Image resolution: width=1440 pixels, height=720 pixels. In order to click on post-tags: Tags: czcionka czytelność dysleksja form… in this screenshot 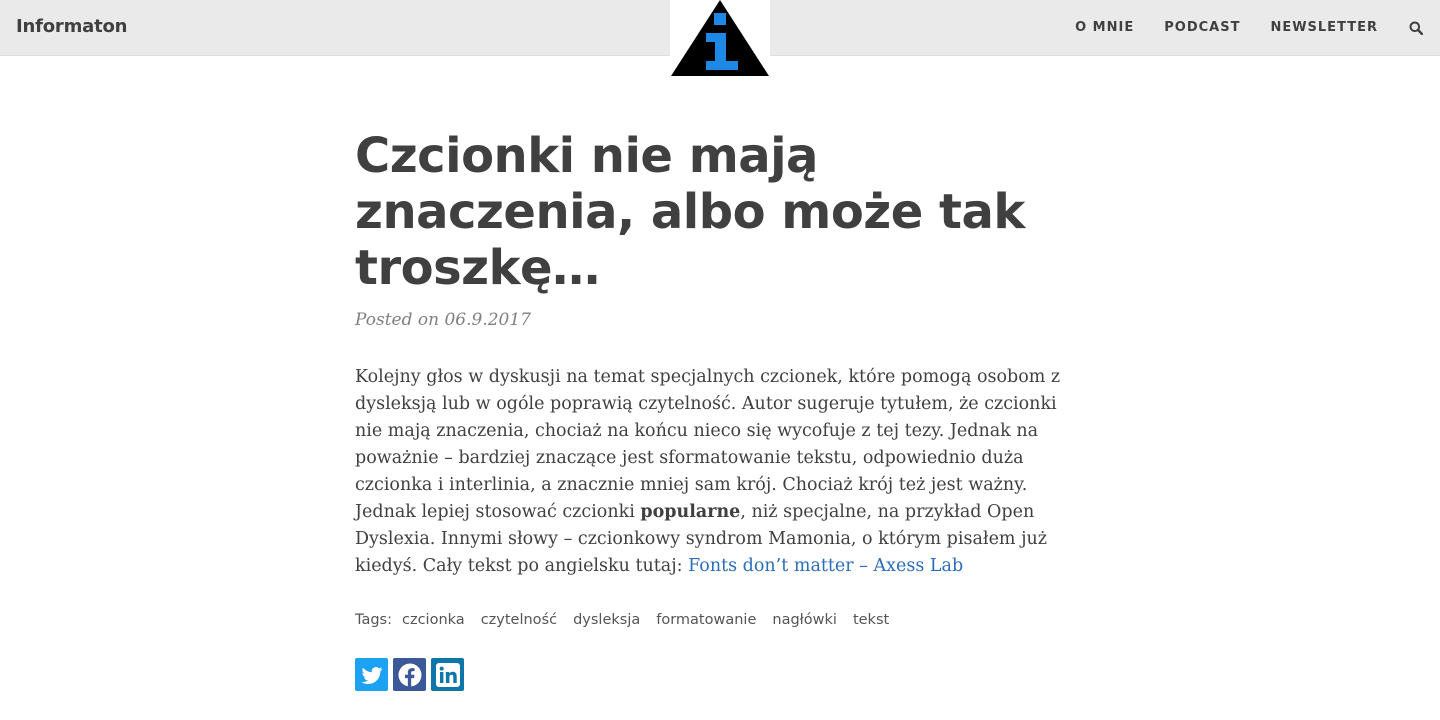, I will do `click(720, 620)`.